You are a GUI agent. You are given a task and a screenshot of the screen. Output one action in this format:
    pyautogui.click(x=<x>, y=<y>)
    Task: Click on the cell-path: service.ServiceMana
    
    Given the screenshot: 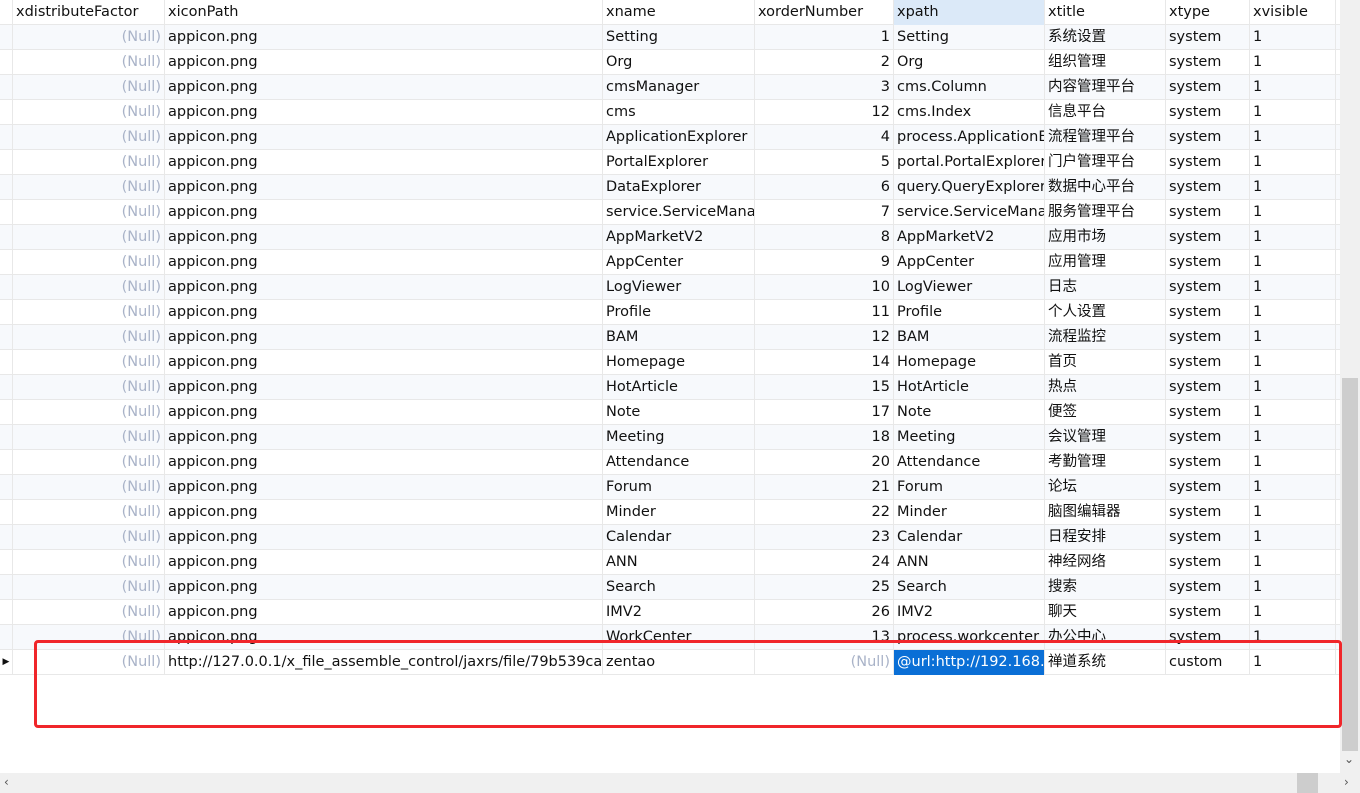 What is the action you would take?
    pyautogui.click(x=969, y=212)
    